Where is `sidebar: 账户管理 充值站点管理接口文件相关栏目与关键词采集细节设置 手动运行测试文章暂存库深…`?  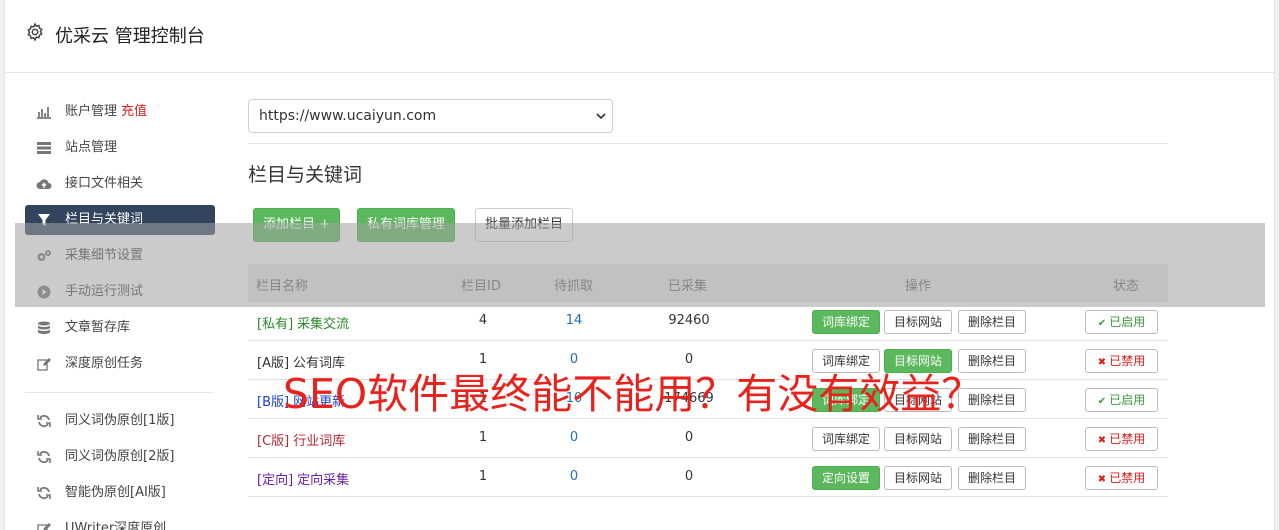 sidebar: 账户管理 充值站点管理接口文件相关栏目与关键词采集细节设置 手动运行测试文章暂存库深… is located at coordinates (120, 312).